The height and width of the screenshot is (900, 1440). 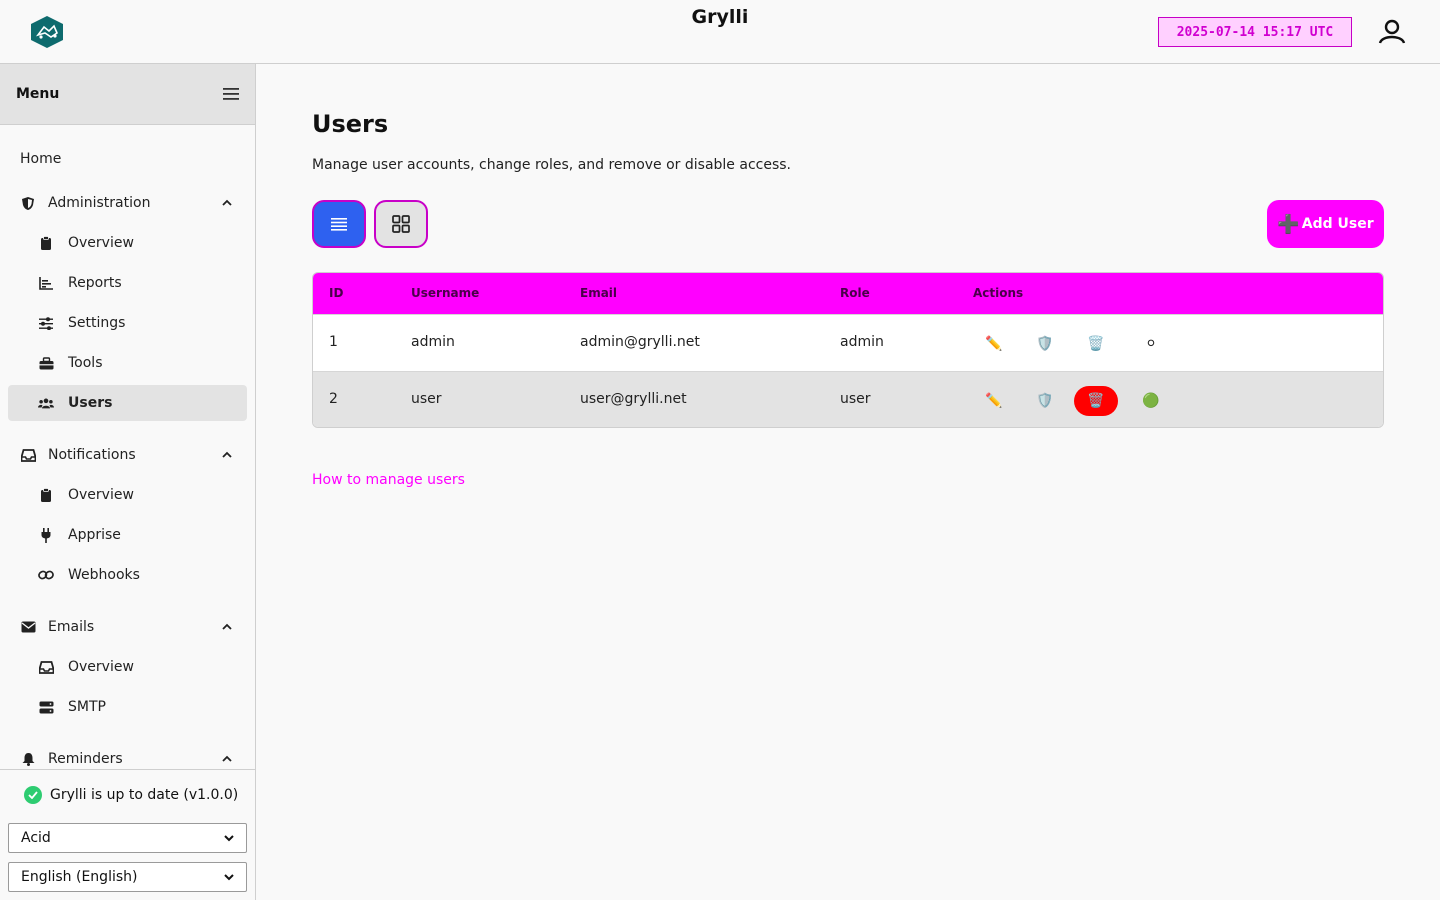 I want to click on sidebar-item-apprise: Apprise, so click(x=127, y=535).